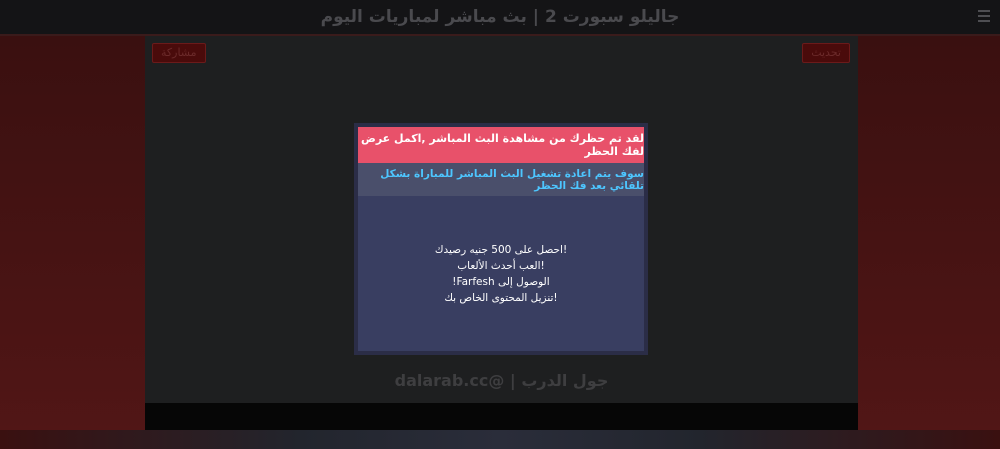  What do you see at coordinates (500, 298) in the screenshot?
I see `offer-item-download: !تنزيل المحتوى الخاص بك` at bounding box center [500, 298].